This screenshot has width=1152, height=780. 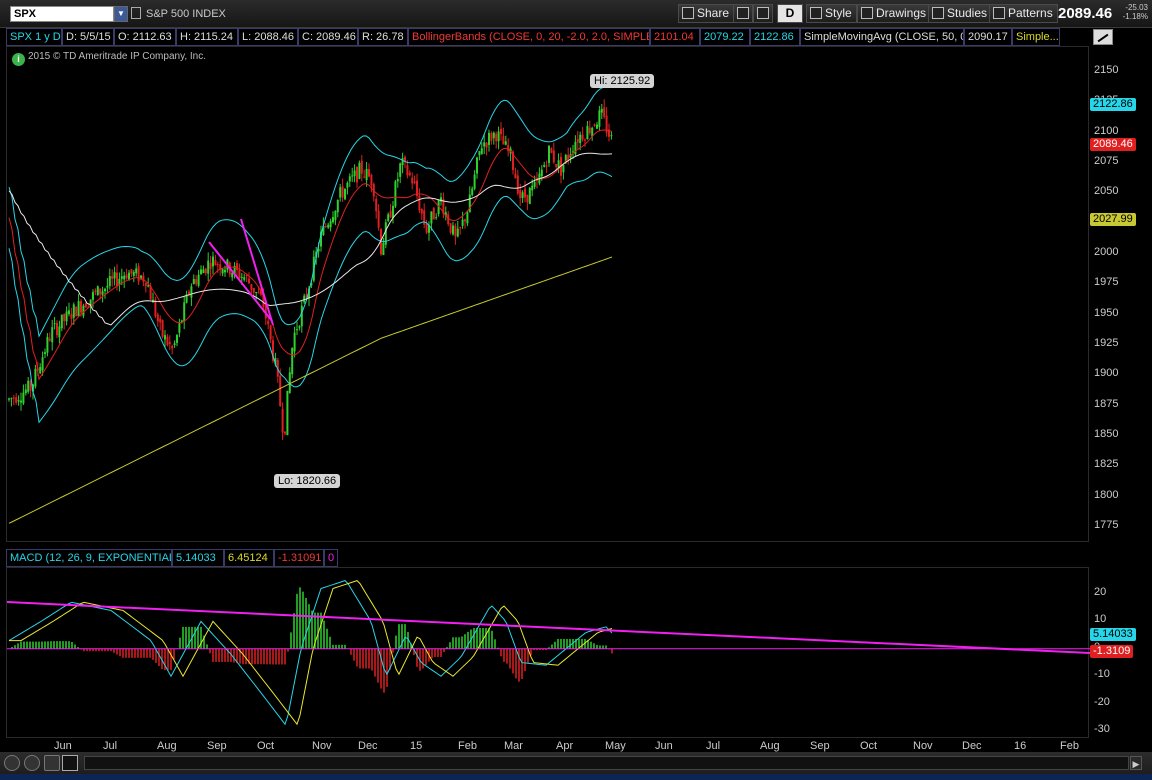 What do you see at coordinates (867, 13) in the screenshot?
I see `pencil-icon` at bounding box center [867, 13].